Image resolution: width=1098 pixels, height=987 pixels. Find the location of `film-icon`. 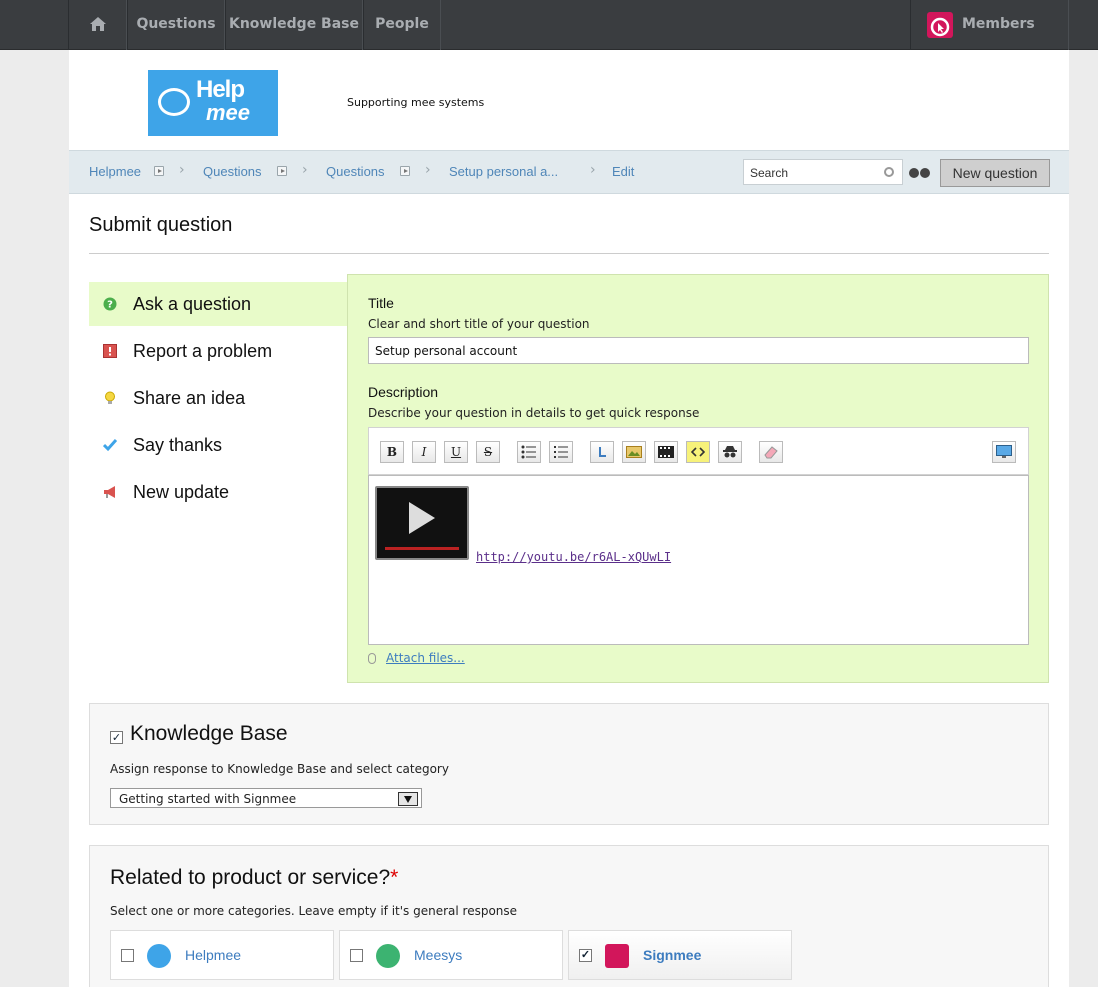

film-icon is located at coordinates (666, 452).